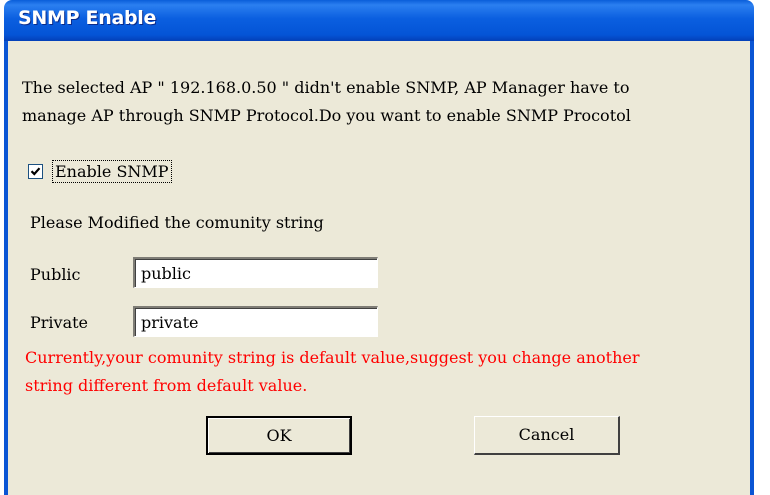  Describe the element at coordinates (87, 18) in the screenshot. I see `dialog-title: SNMP Enable` at that location.